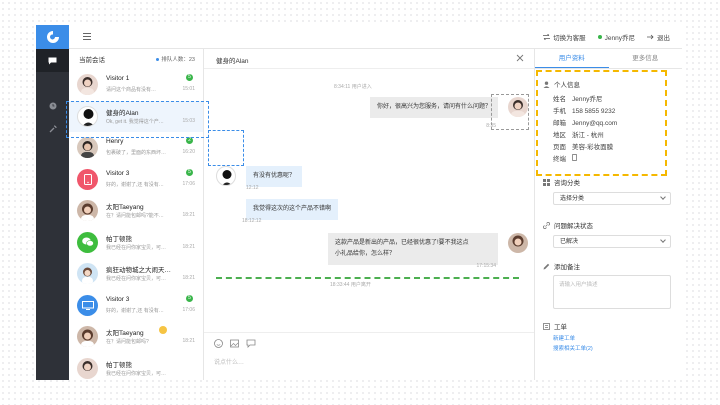 The image size is (720, 405). Describe the element at coordinates (612, 198) in the screenshot. I see `category-select: 选择分类` at that location.